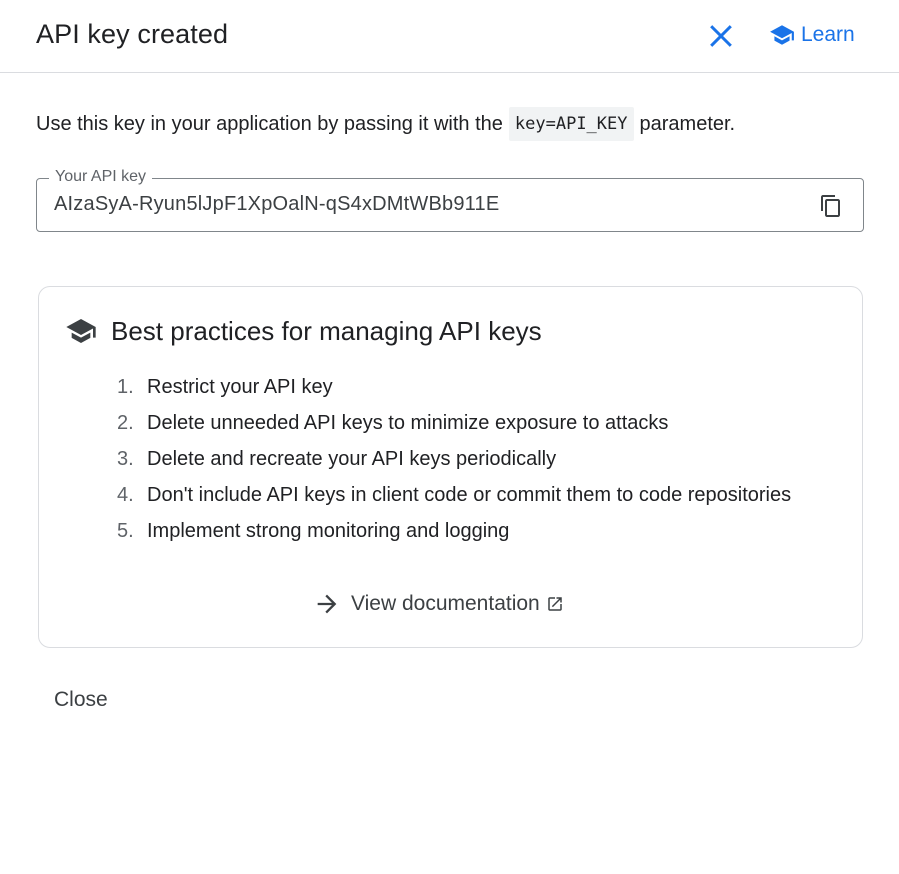 The image size is (899, 874). Describe the element at coordinates (125, 386) in the screenshot. I see `list-number: 1.` at that location.